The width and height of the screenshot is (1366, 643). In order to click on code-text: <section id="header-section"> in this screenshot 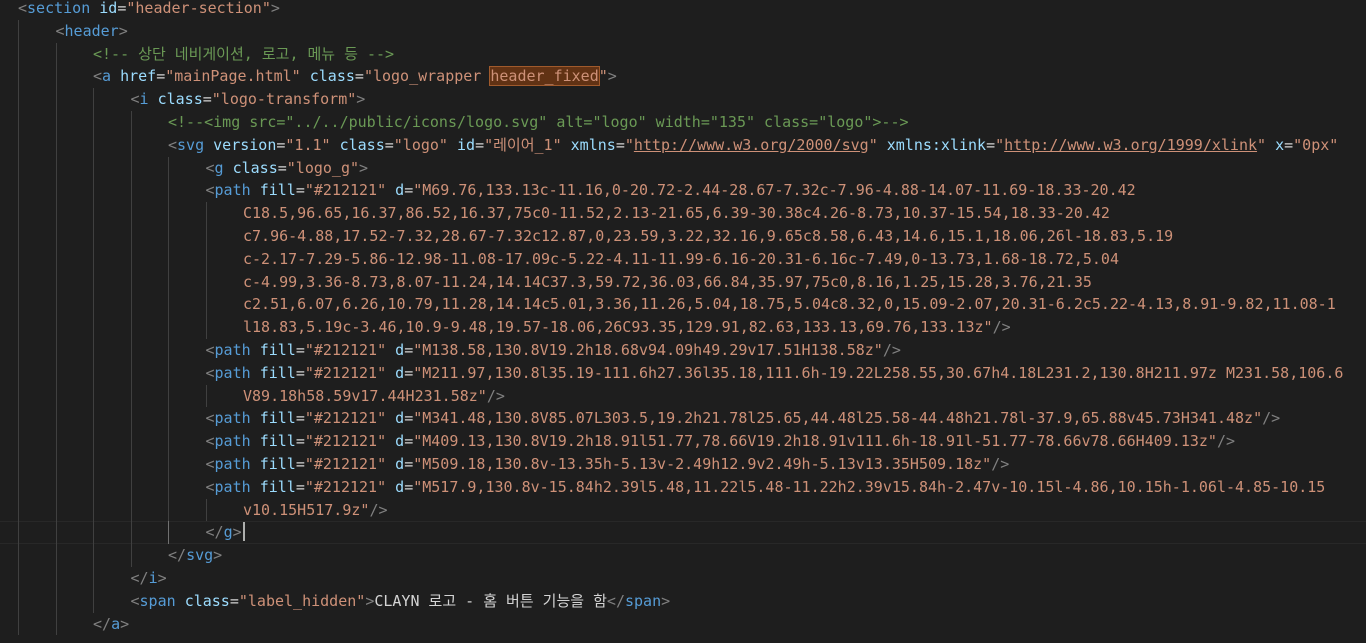, I will do `click(149, 10)`.